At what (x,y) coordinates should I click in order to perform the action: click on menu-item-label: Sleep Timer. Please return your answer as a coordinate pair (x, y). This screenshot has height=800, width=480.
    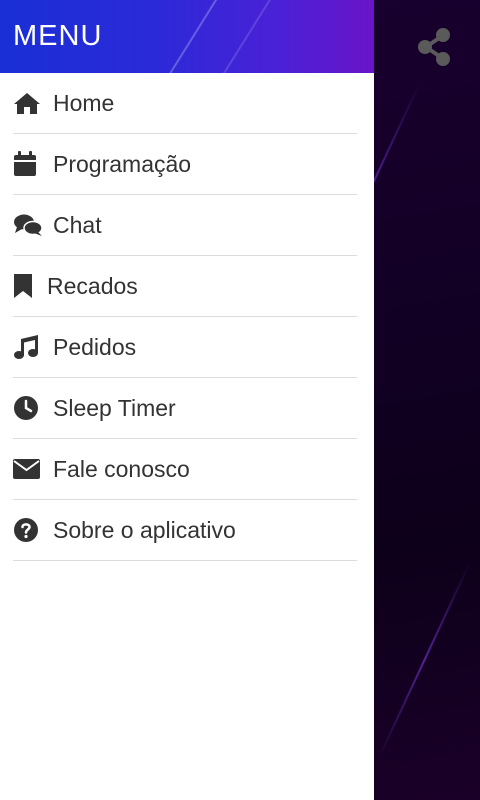
    Looking at the image, I should click on (114, 407).